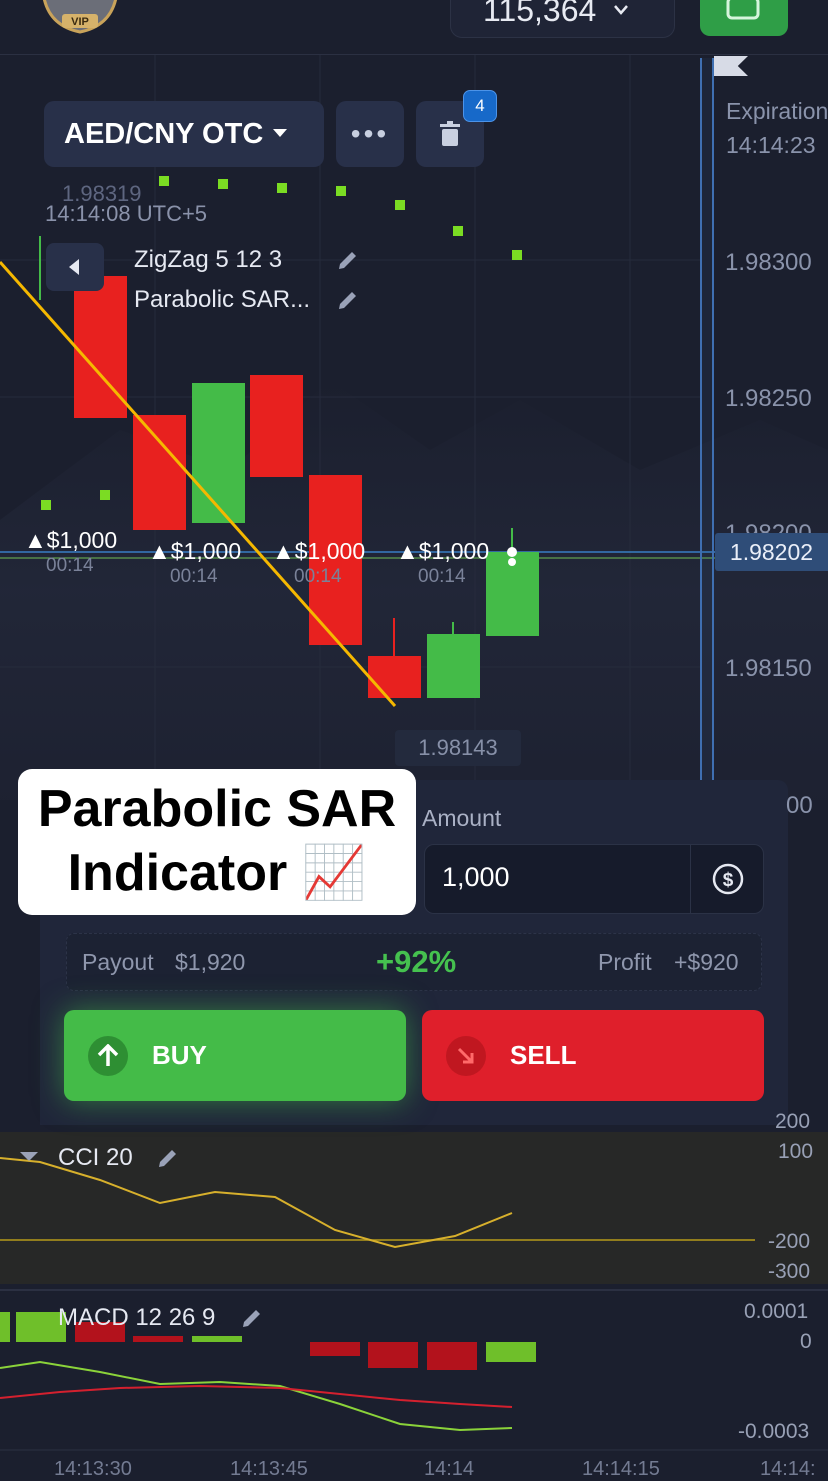 This screenshot has height=1481, width=828. I want to click on cci-axis-label: -300, so click(789, 1271).